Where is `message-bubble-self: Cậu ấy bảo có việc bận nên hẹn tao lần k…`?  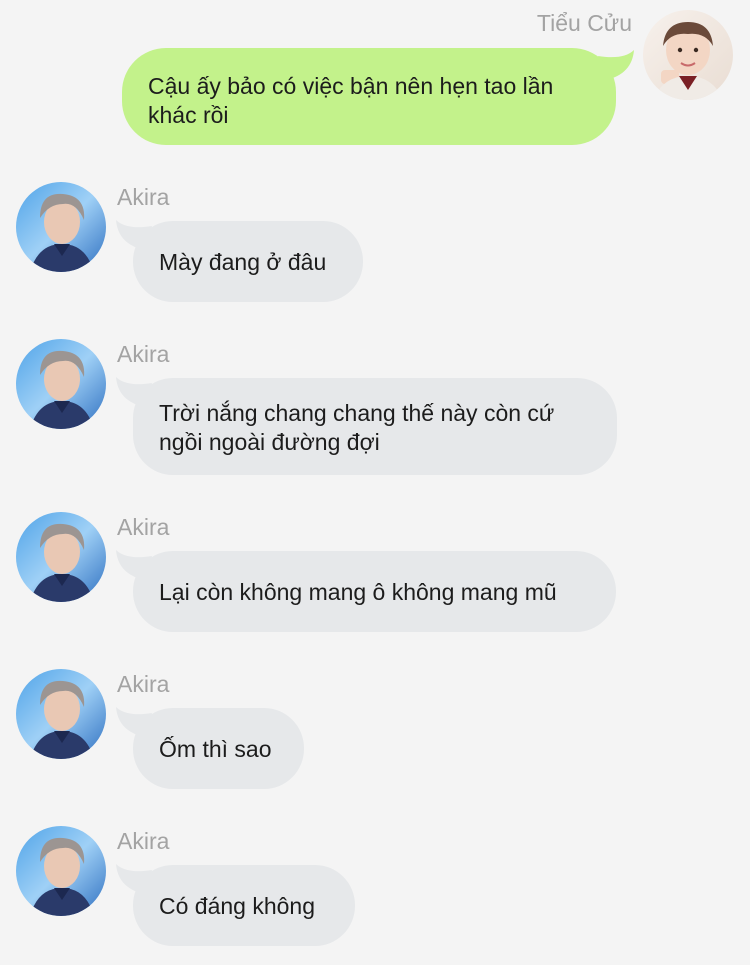
message-bubble-self: Cậu ấy bảo có việc bận nên hẹn tao lần k… is located at coordinates (369, 96).